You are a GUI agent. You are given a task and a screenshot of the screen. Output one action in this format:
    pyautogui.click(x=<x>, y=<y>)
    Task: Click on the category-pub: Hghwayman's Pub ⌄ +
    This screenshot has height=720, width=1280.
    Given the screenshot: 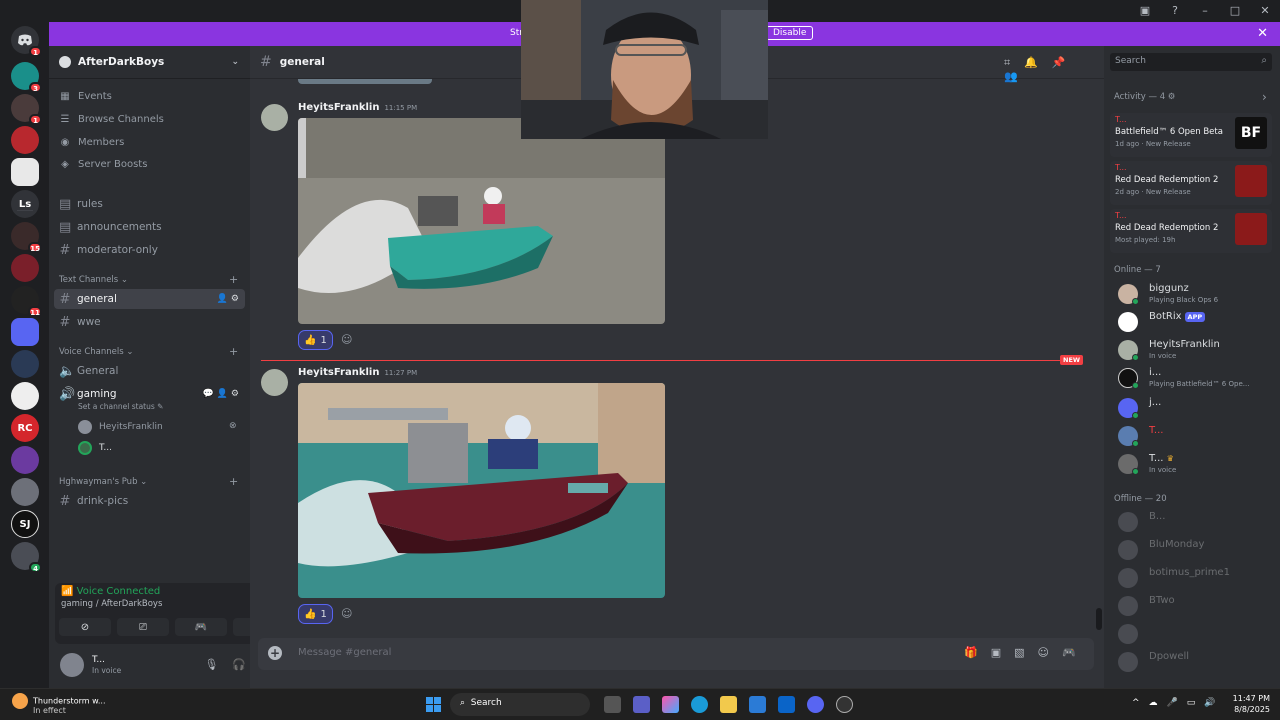 What is the action you would take?
    pyautogui.click(x=152, y=481)
    